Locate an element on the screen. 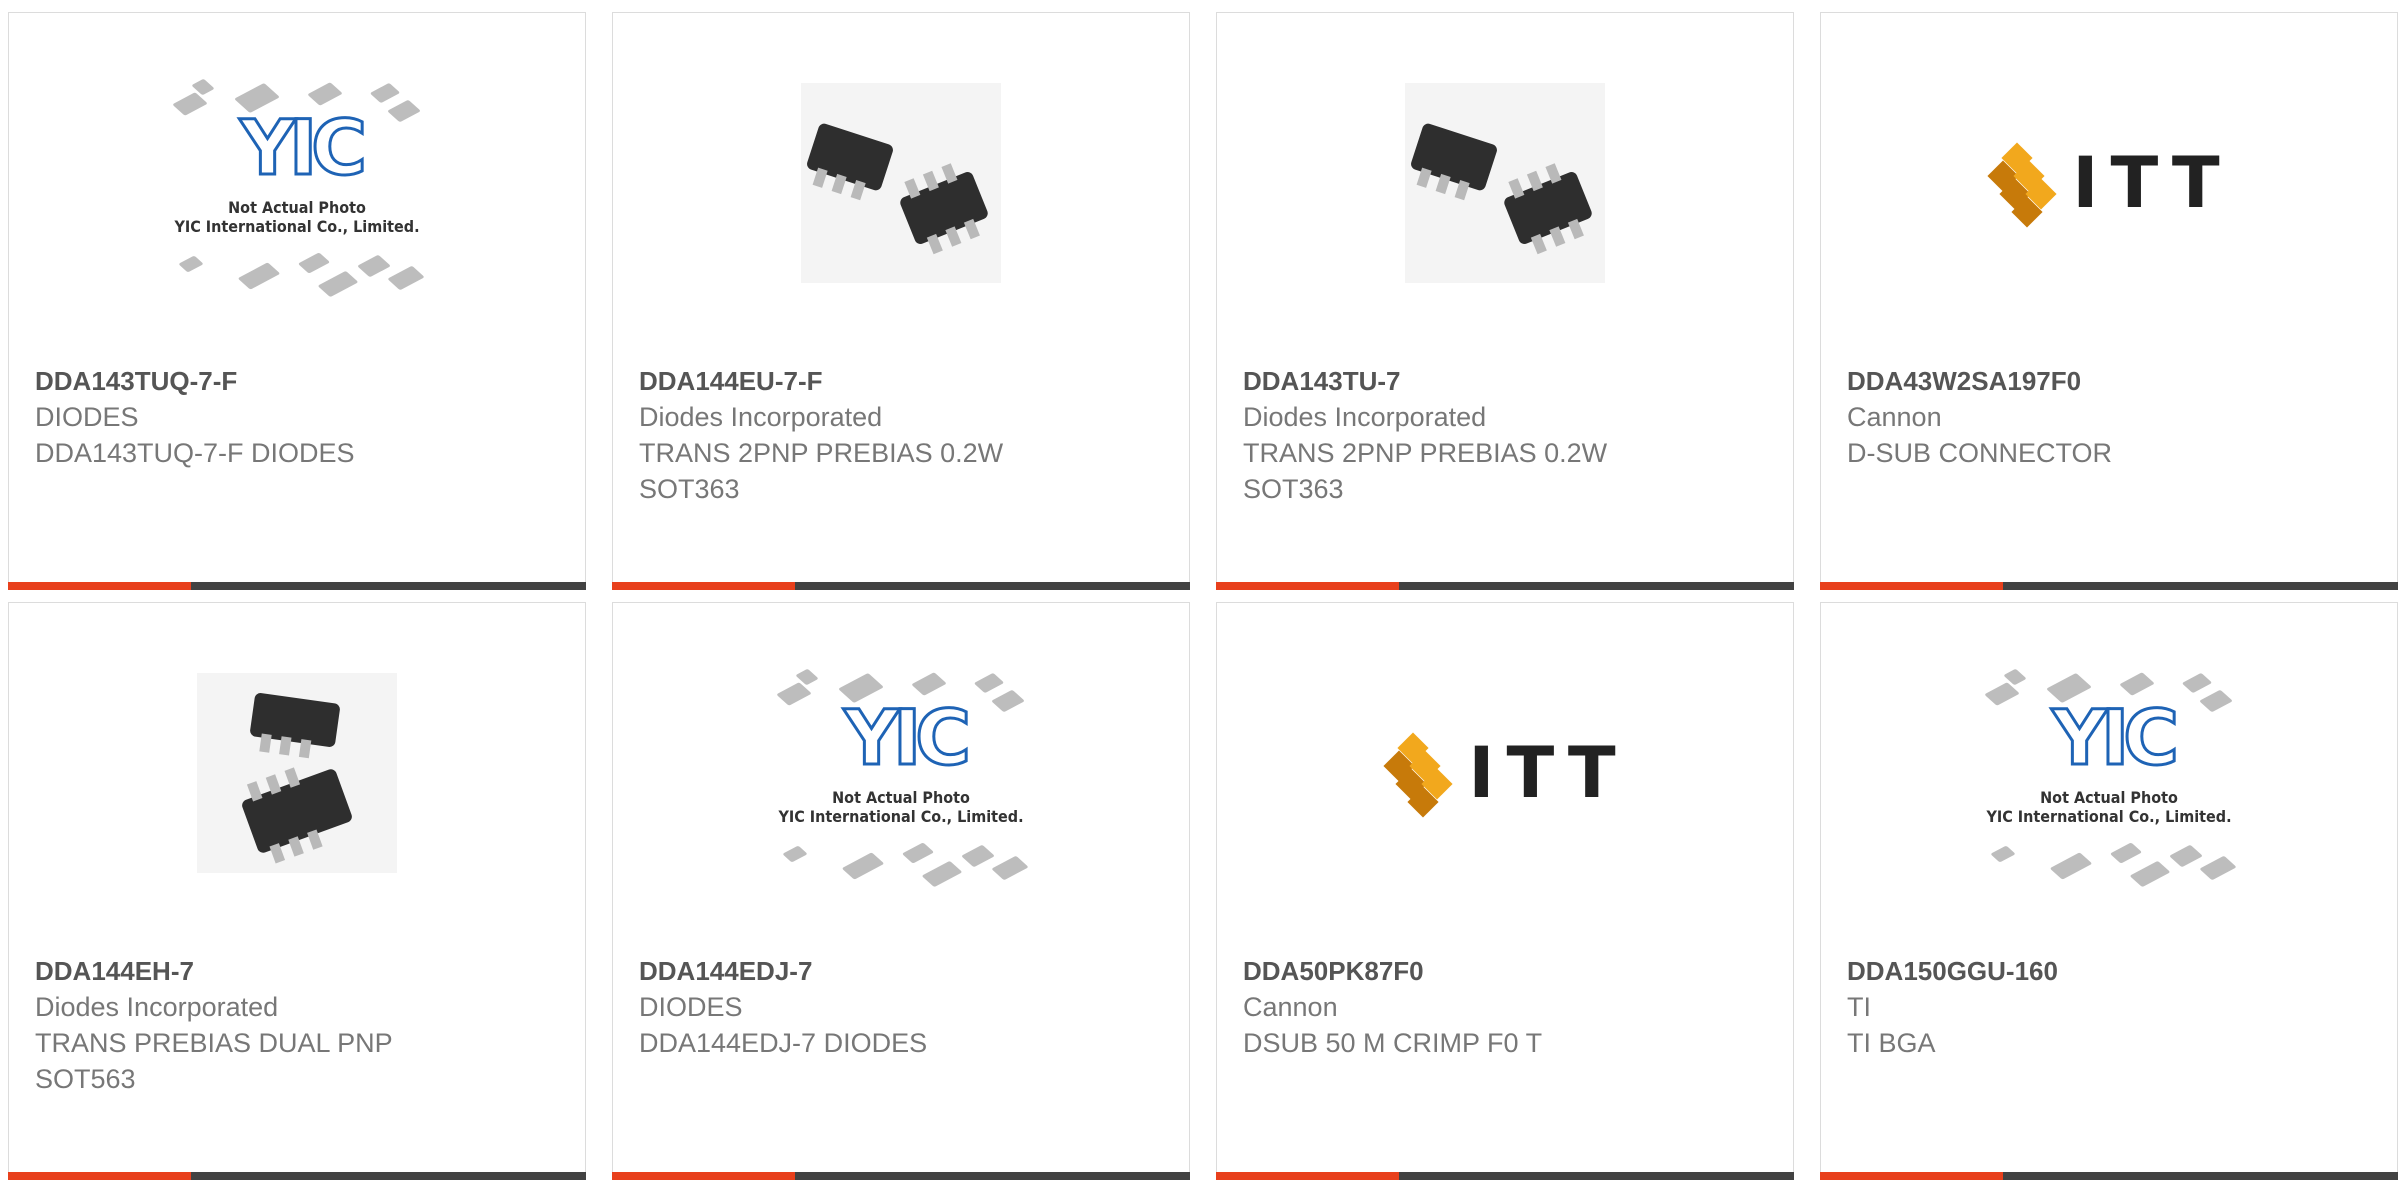  itt-logo: ITT is located at coordinates (1505, 775).